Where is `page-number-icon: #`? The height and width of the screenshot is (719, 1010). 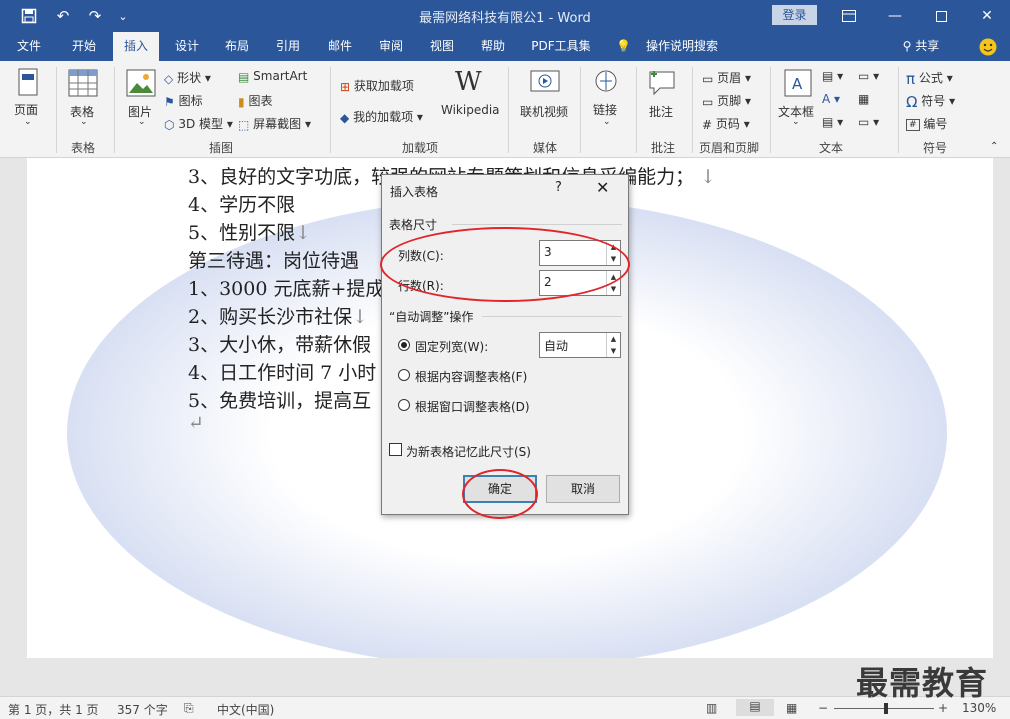
page-number-icon: # is located at coordinates (707, 124).